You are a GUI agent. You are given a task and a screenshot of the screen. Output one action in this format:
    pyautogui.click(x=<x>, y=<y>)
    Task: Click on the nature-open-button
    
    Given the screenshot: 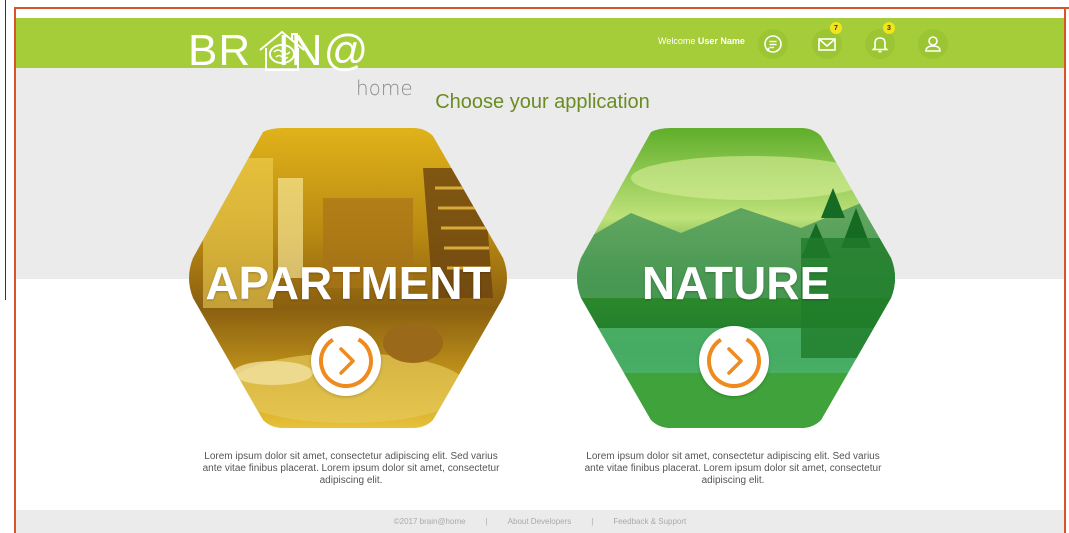 What is the action you would take?
    pyautogui.click(x=734, y=361)
    